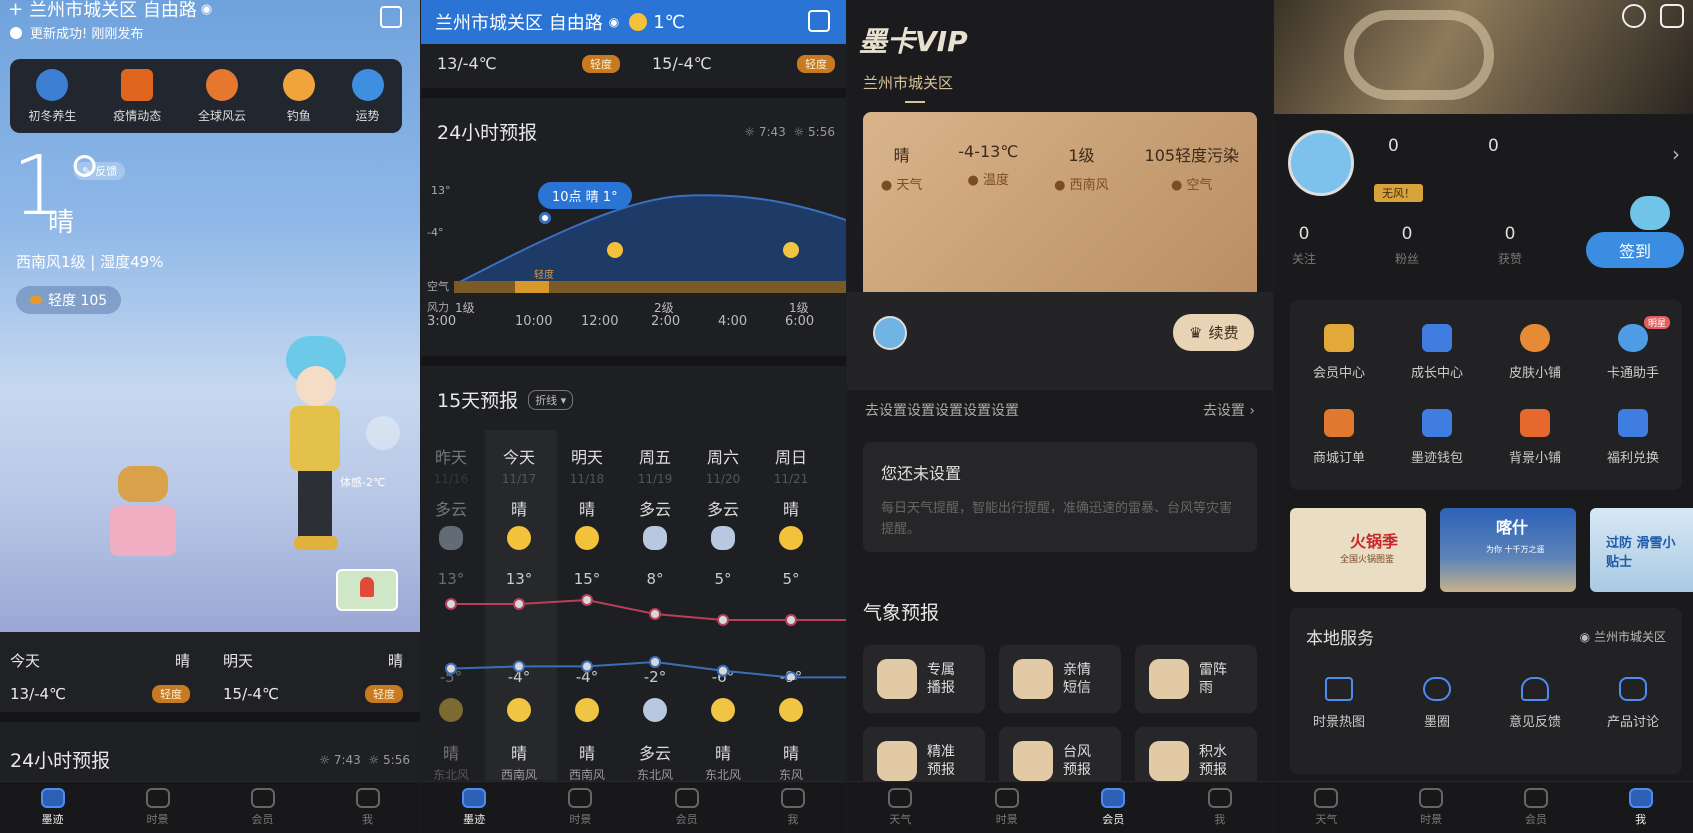  What do you see at coordinates (1535, 352) in the screenshot?
I see `grid-item: 皮肤小铺` at bounding box center [1535, 352].